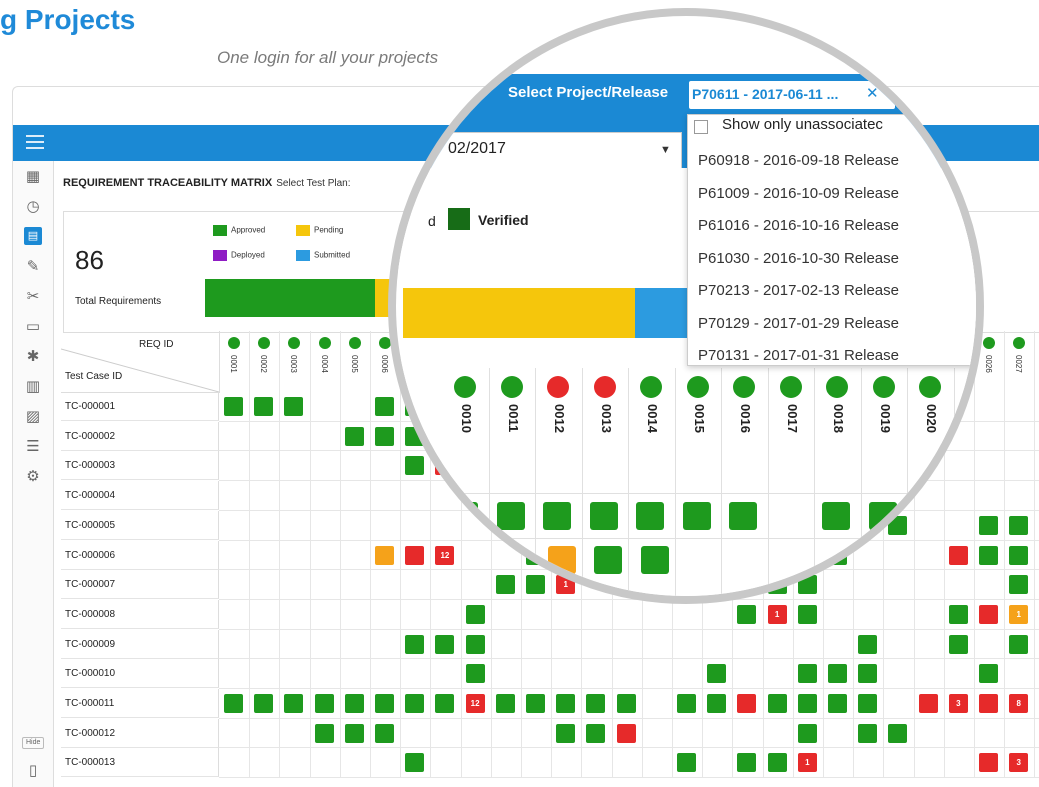  I want to click on test-case-row: TC-000013, so click(140, 763).